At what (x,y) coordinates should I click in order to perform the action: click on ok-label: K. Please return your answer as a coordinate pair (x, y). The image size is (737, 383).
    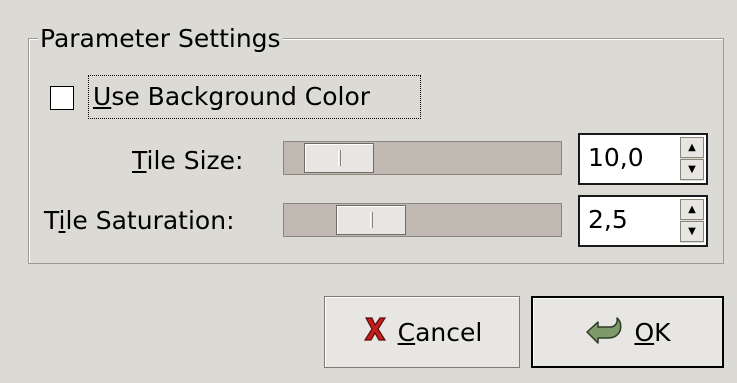
    Looking at the image, I should click on (662, 332).